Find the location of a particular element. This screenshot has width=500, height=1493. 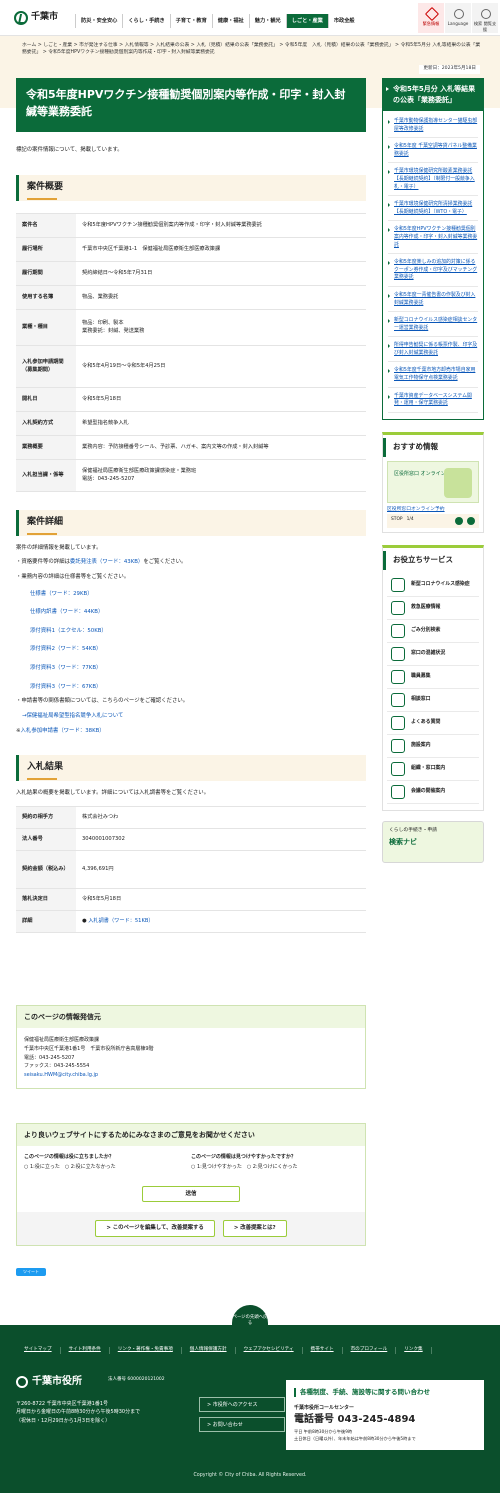

sidebar-item: 新型コロナウイルス感染症相談センター運営業務委託 is located at coordinates (433, 325).